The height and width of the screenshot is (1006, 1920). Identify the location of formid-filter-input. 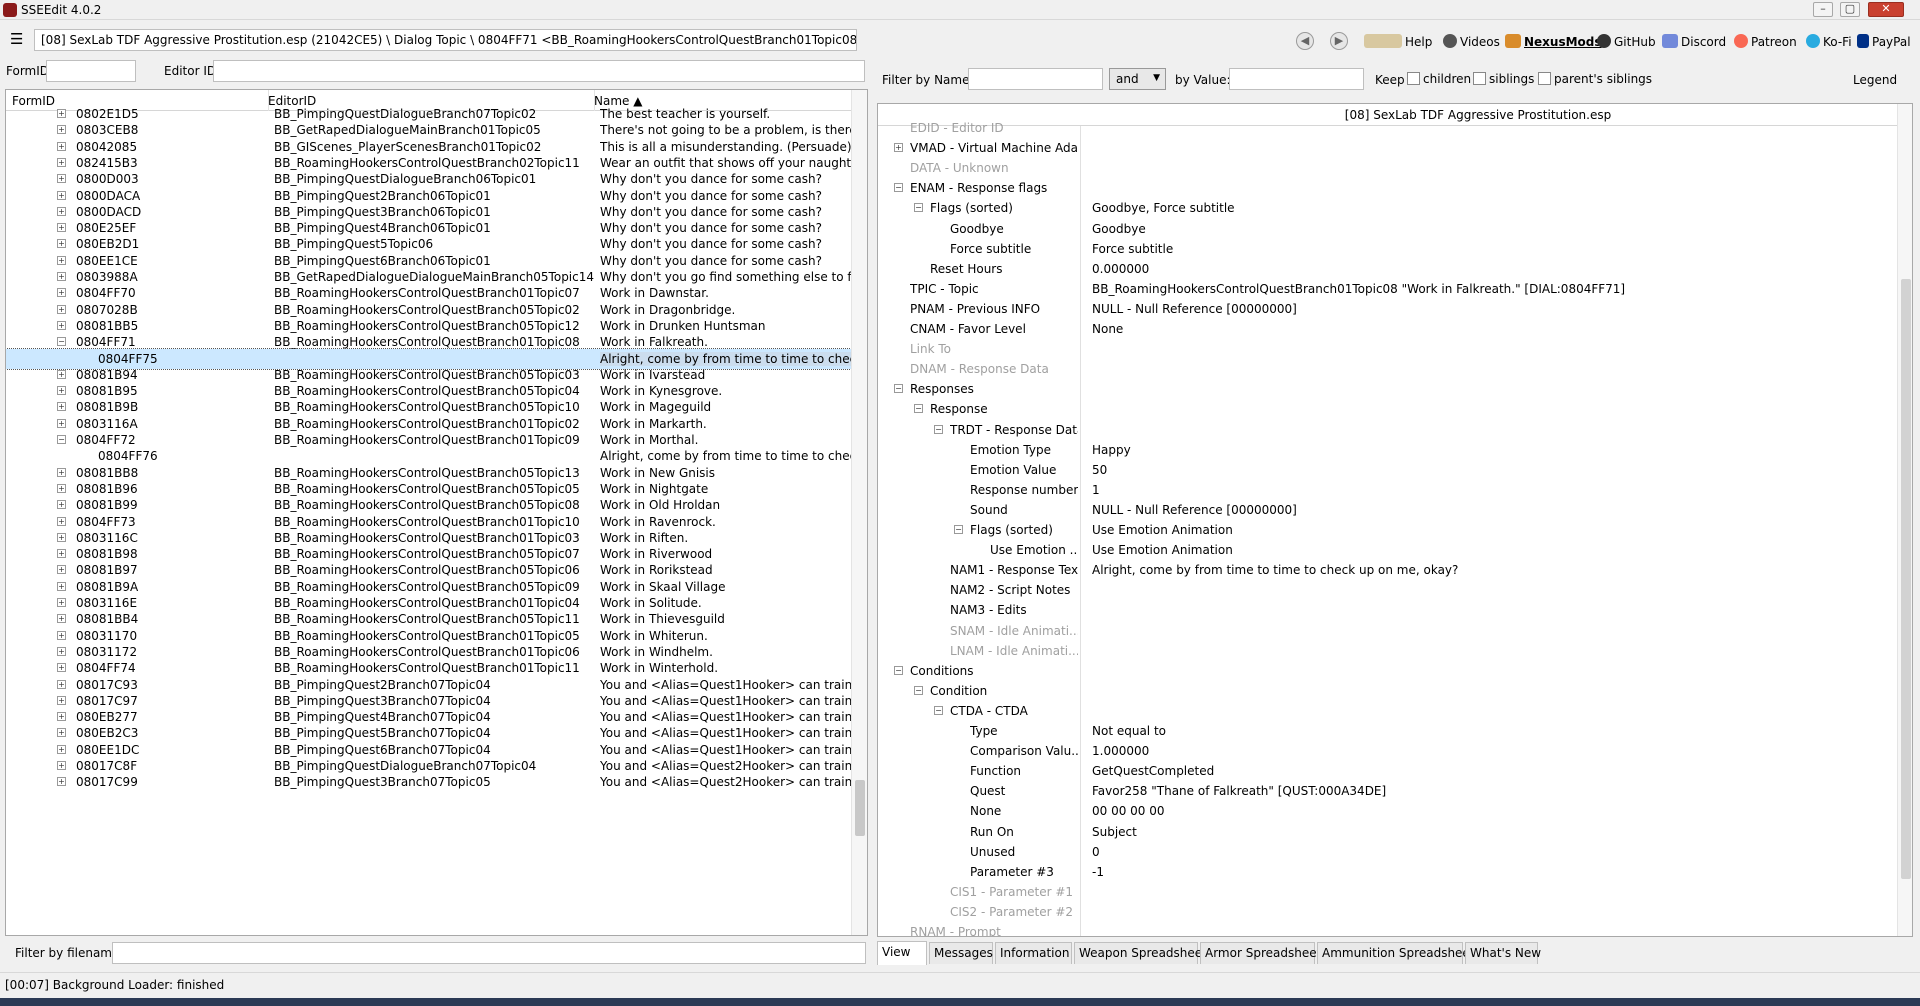
(91, 71).